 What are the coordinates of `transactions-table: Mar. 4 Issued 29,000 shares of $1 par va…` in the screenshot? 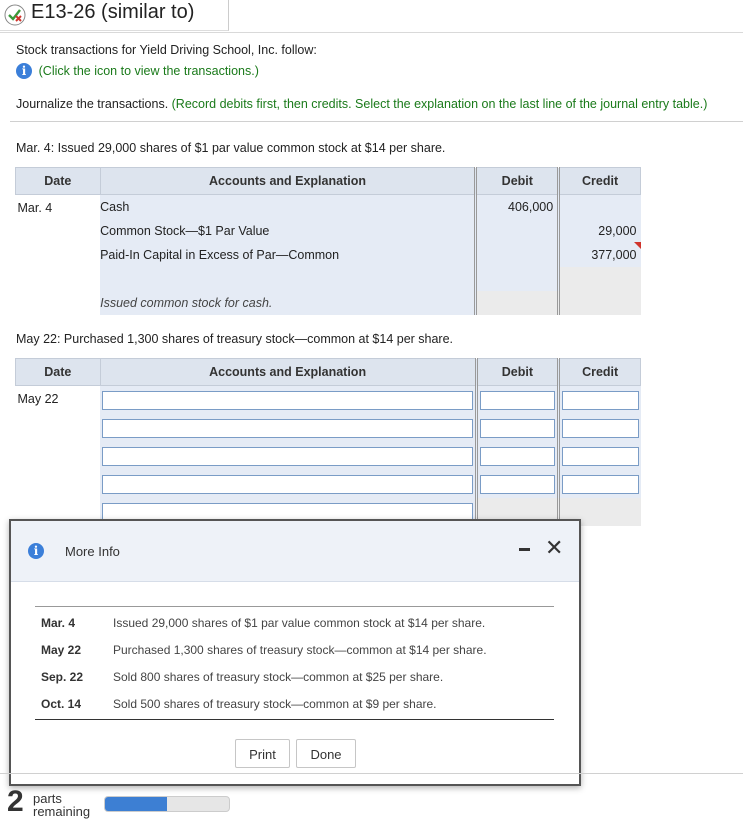 It's located at (294, 663).